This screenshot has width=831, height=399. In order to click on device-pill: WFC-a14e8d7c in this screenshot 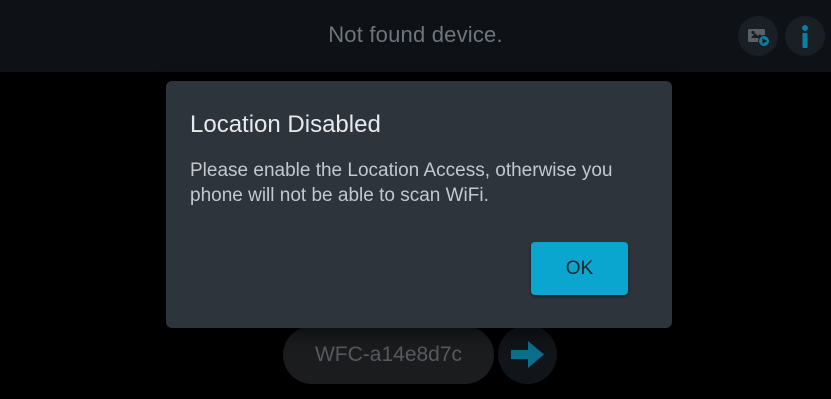, I will do `click(388, 355)`.